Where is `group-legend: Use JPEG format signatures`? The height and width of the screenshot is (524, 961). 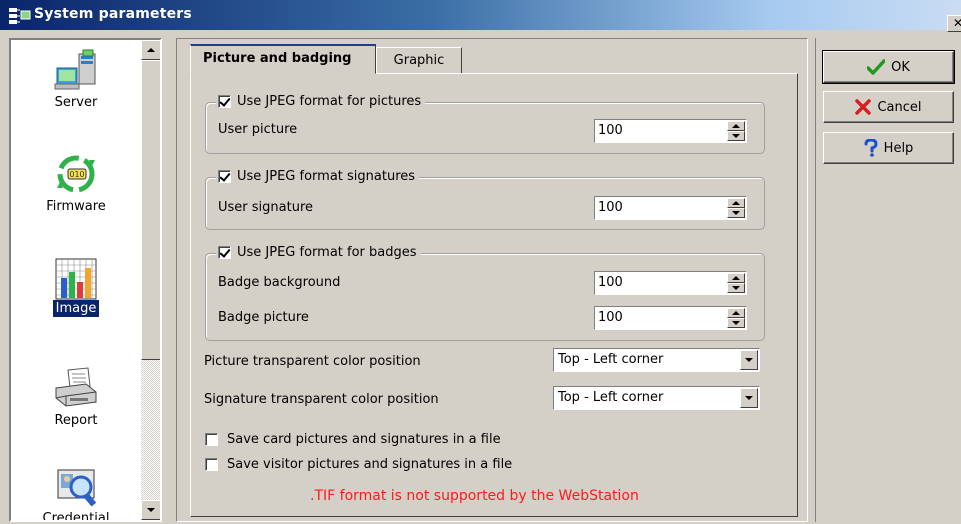 group-legend: Use JPEG format signatures is located at coordinates (318, 176).